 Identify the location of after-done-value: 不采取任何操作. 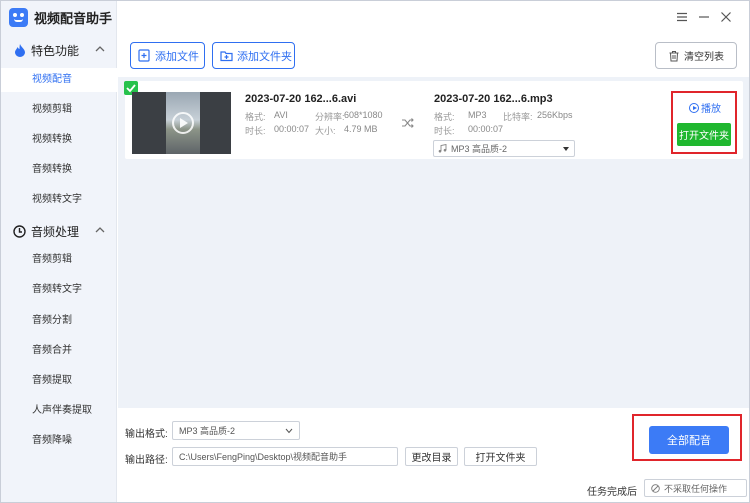
(696, 488).